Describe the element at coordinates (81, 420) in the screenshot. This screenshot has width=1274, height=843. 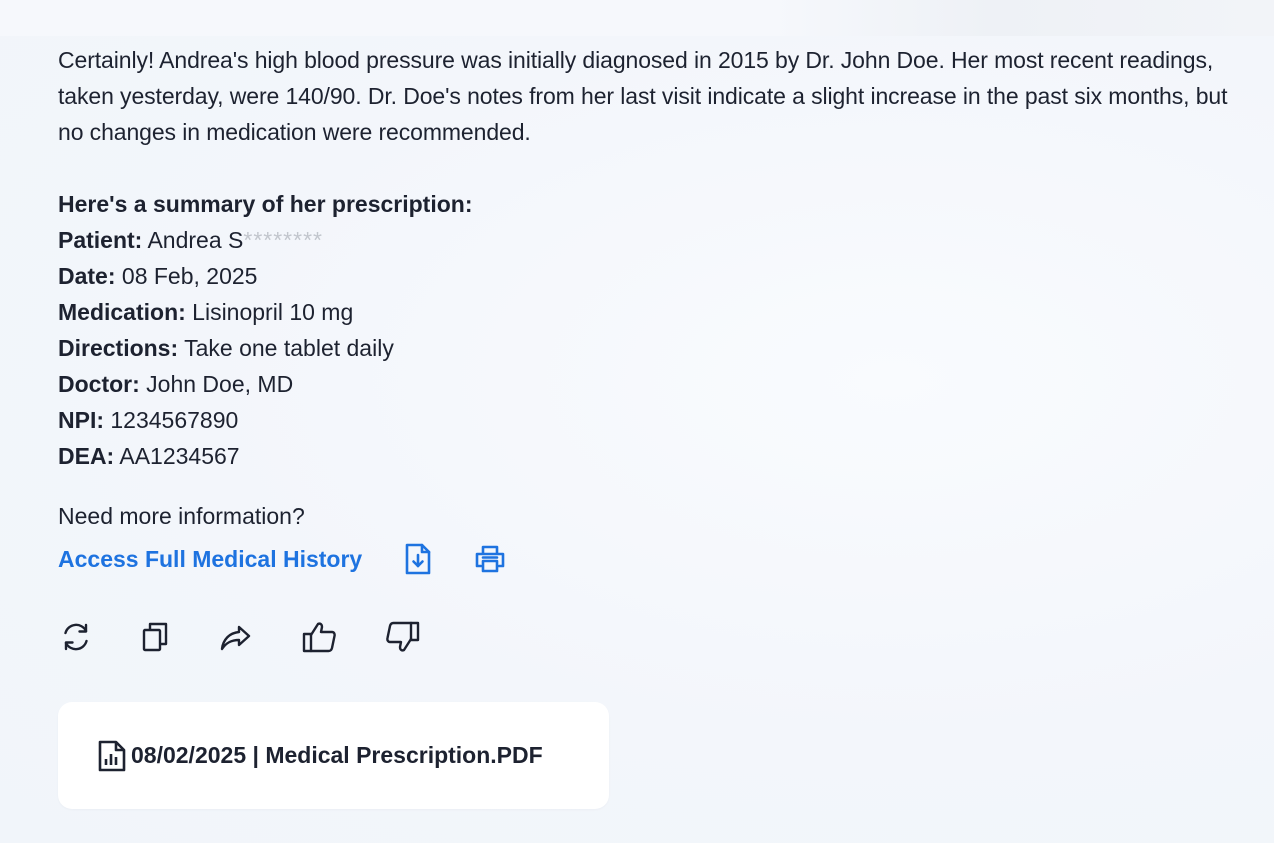
I see `field-label: NPI:` at that location.